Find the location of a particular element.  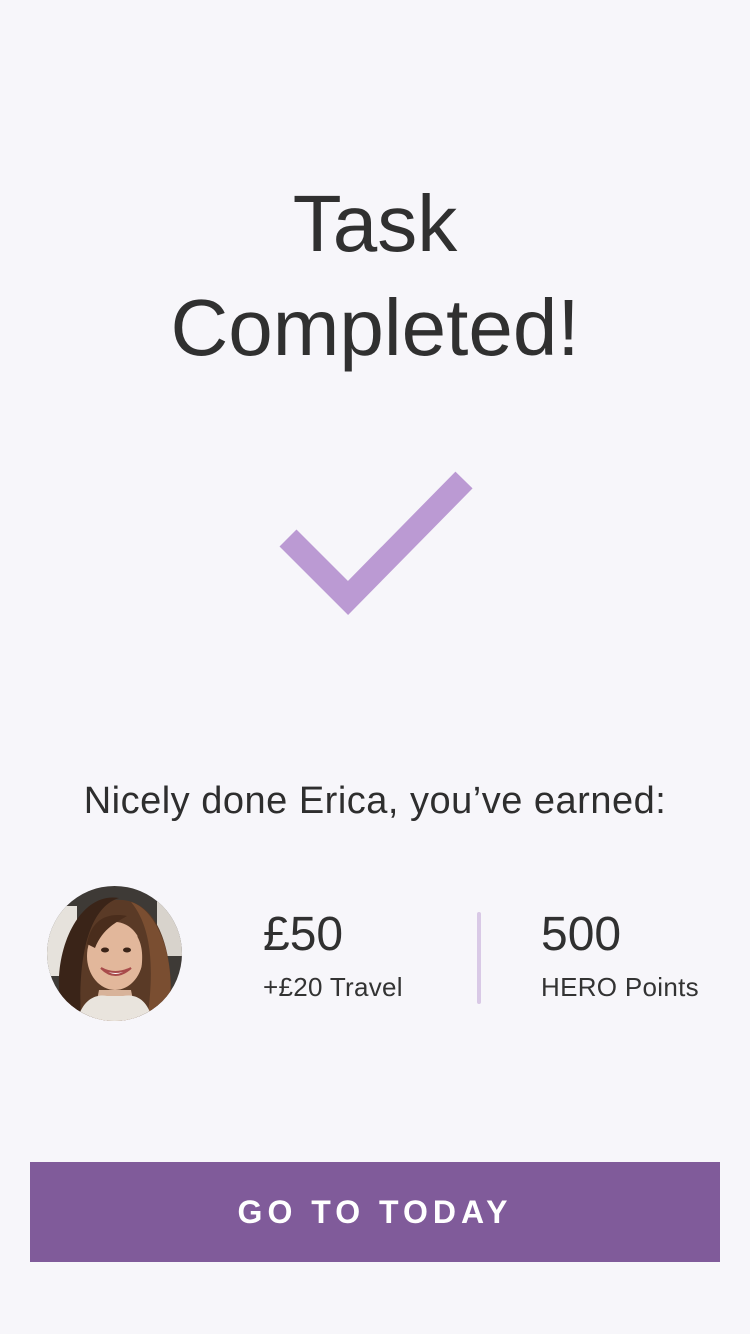

points-earned-value: 500 is located at coordinates (581, 934).